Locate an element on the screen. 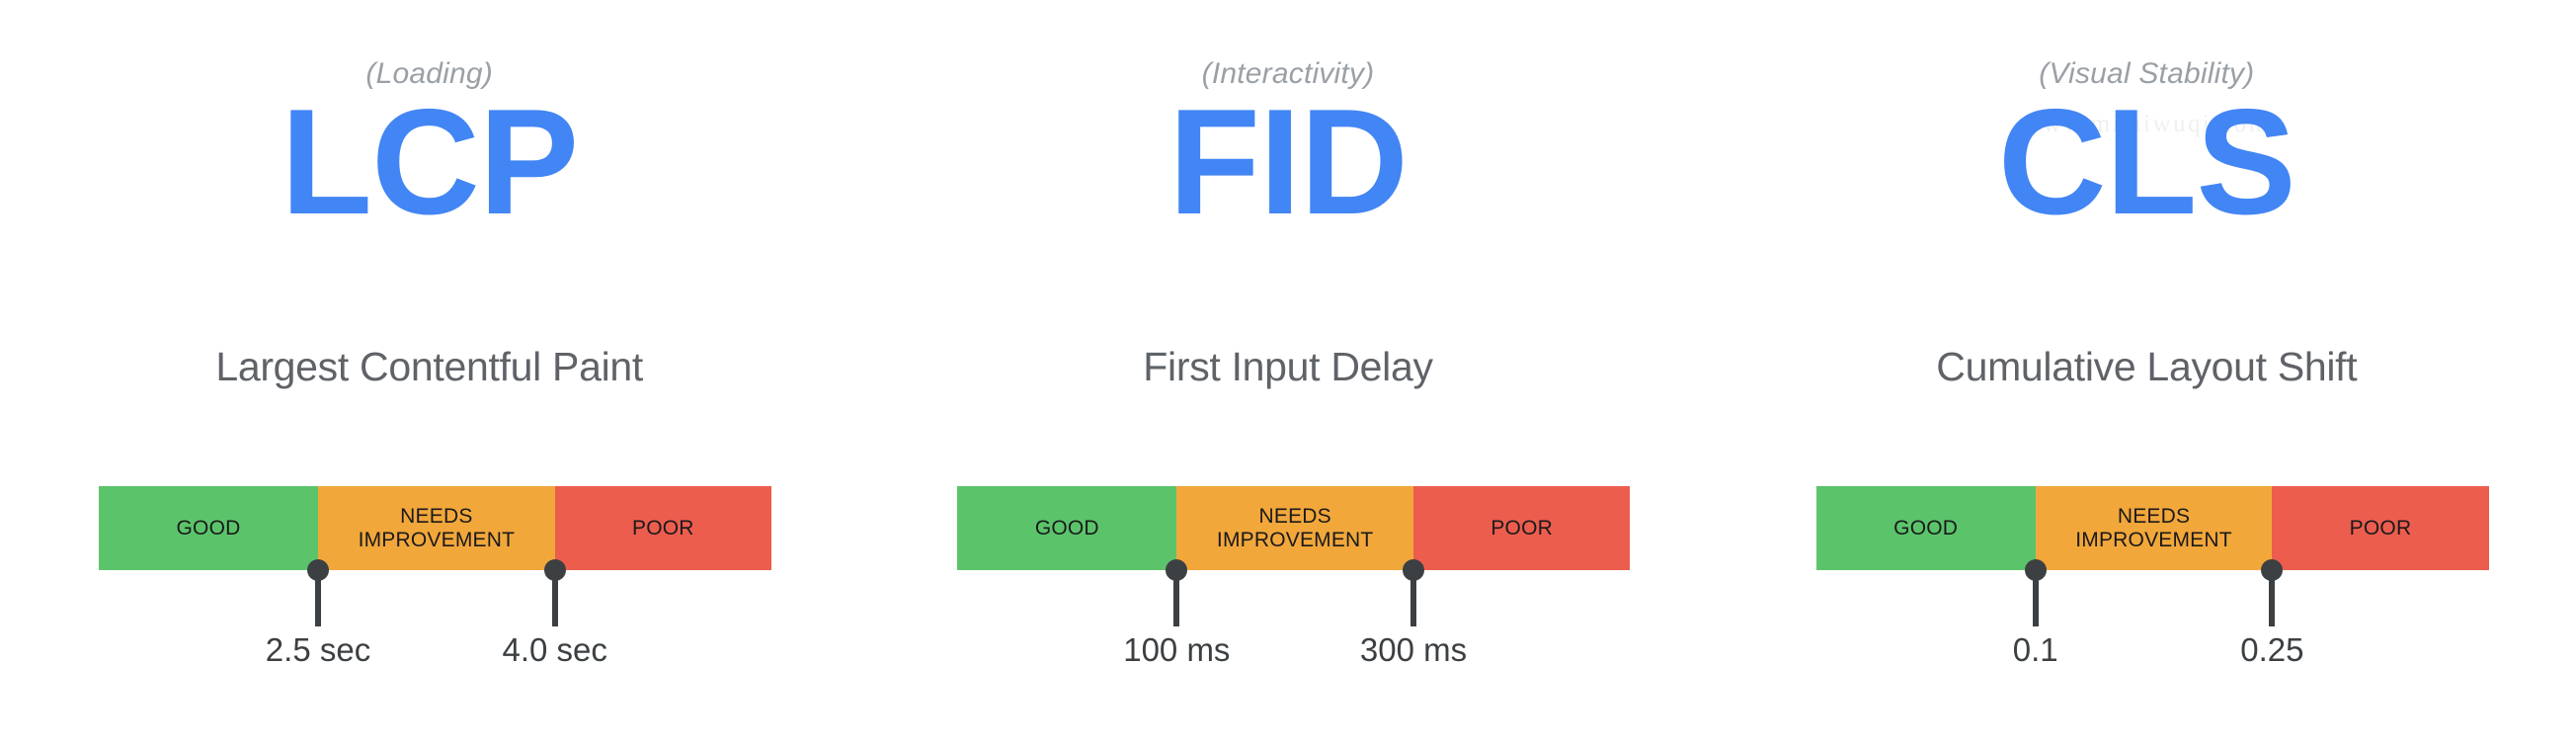  metric-acronym: LCP is located at coordinates (430, 162).